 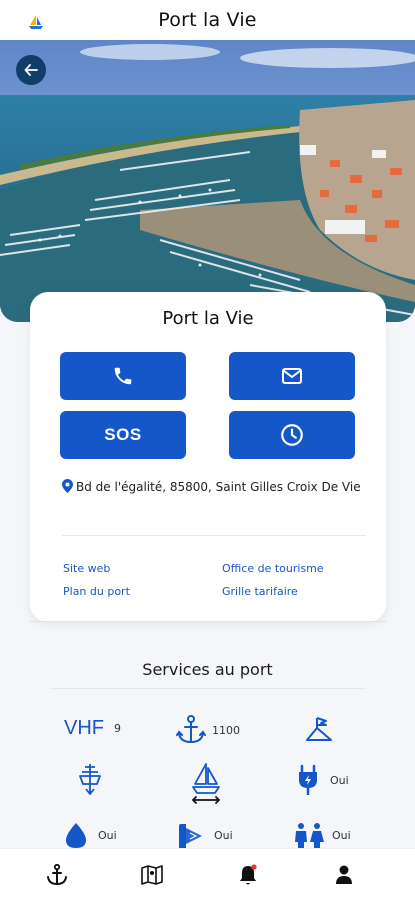 I want to click on phone-icon, so click(x=123, y=376).